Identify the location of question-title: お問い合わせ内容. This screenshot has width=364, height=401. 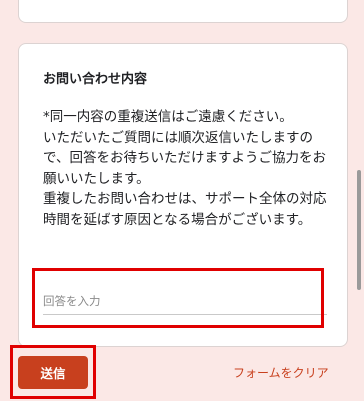
(95, 79).